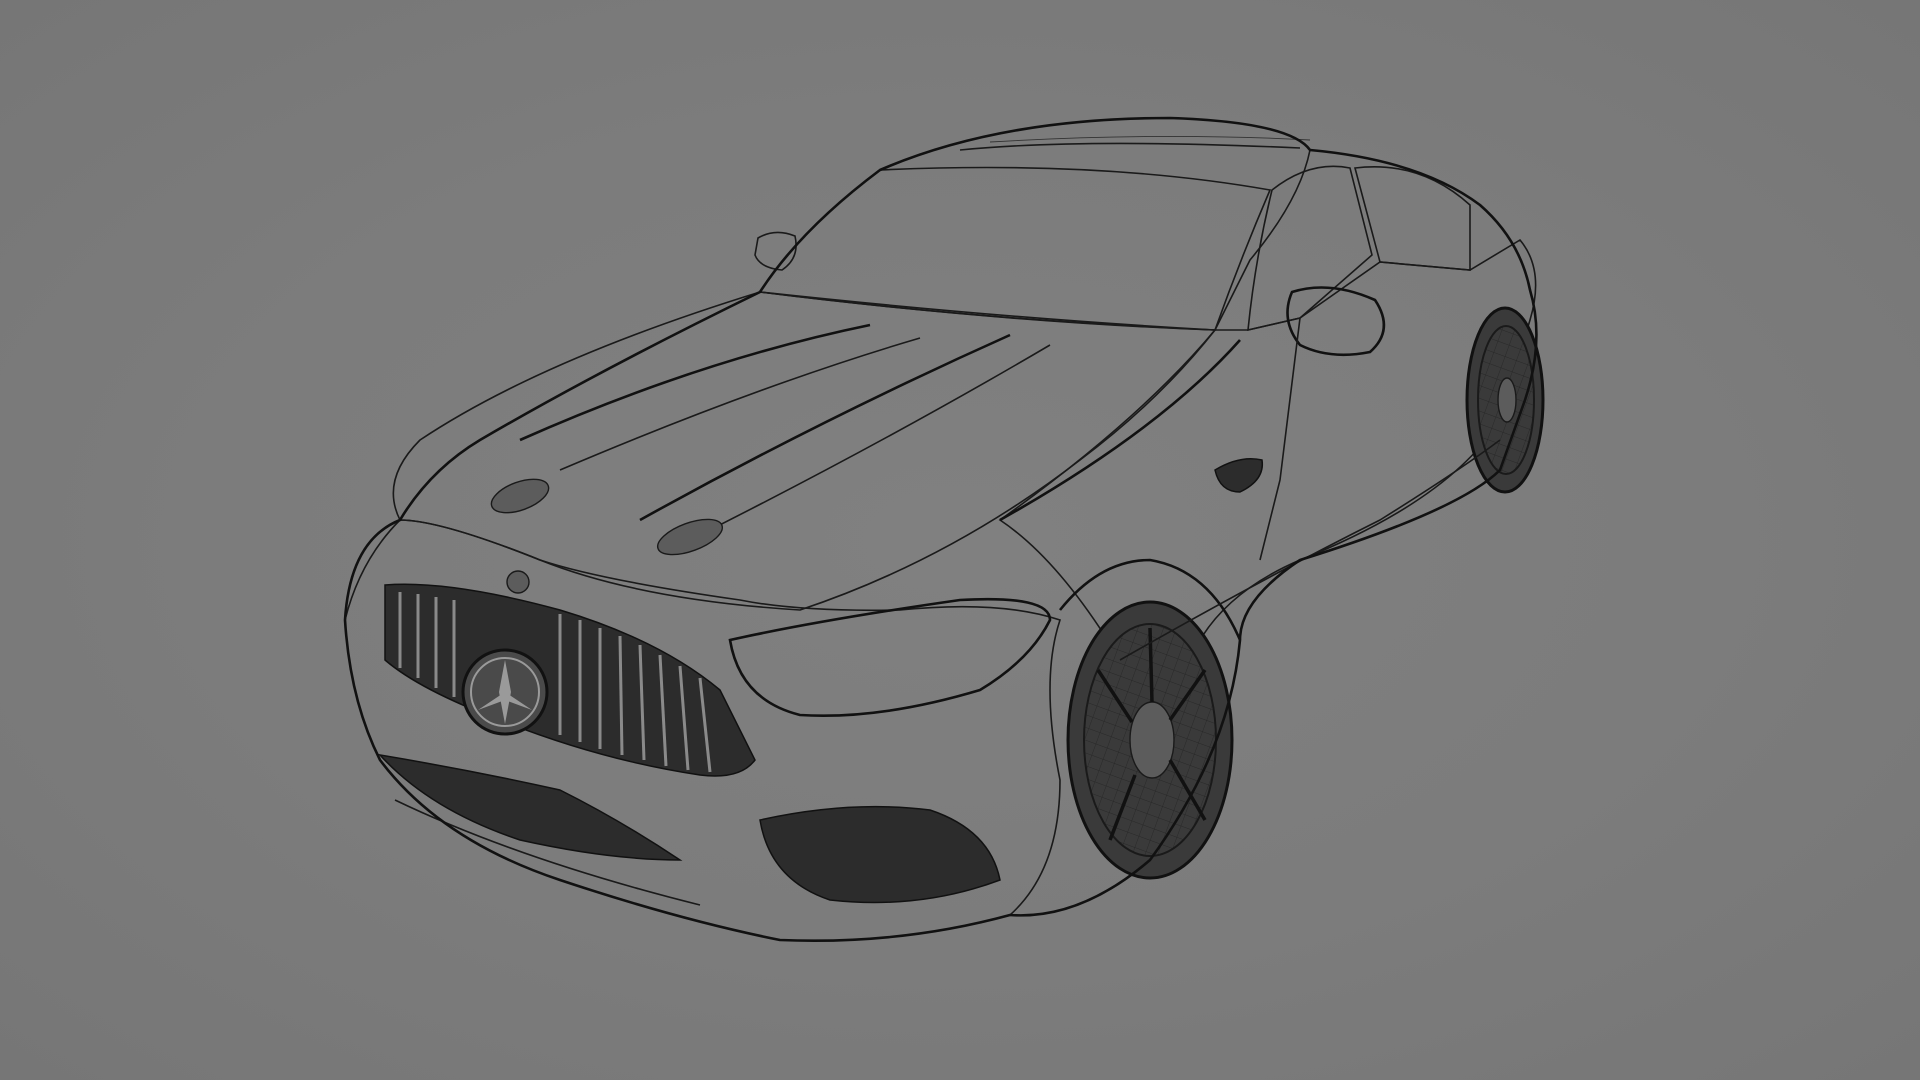  I want to click on rear-wheel, so click(1505, 400).